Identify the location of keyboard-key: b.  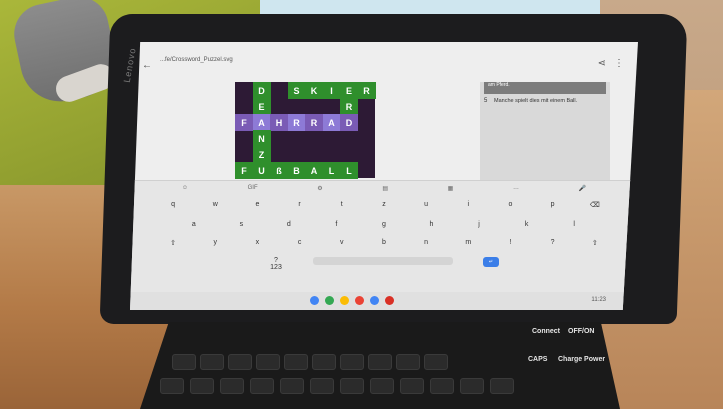
(384, 243).